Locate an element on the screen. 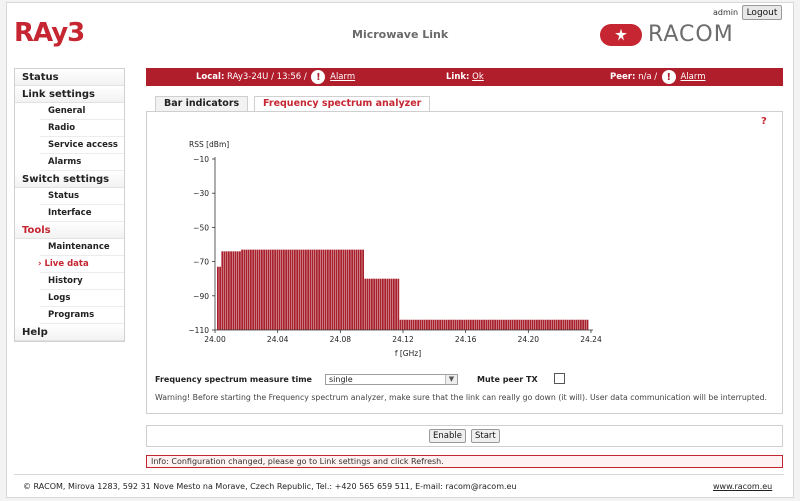  sidebar-item-radio: Radio is located at coordinates (82, 128).